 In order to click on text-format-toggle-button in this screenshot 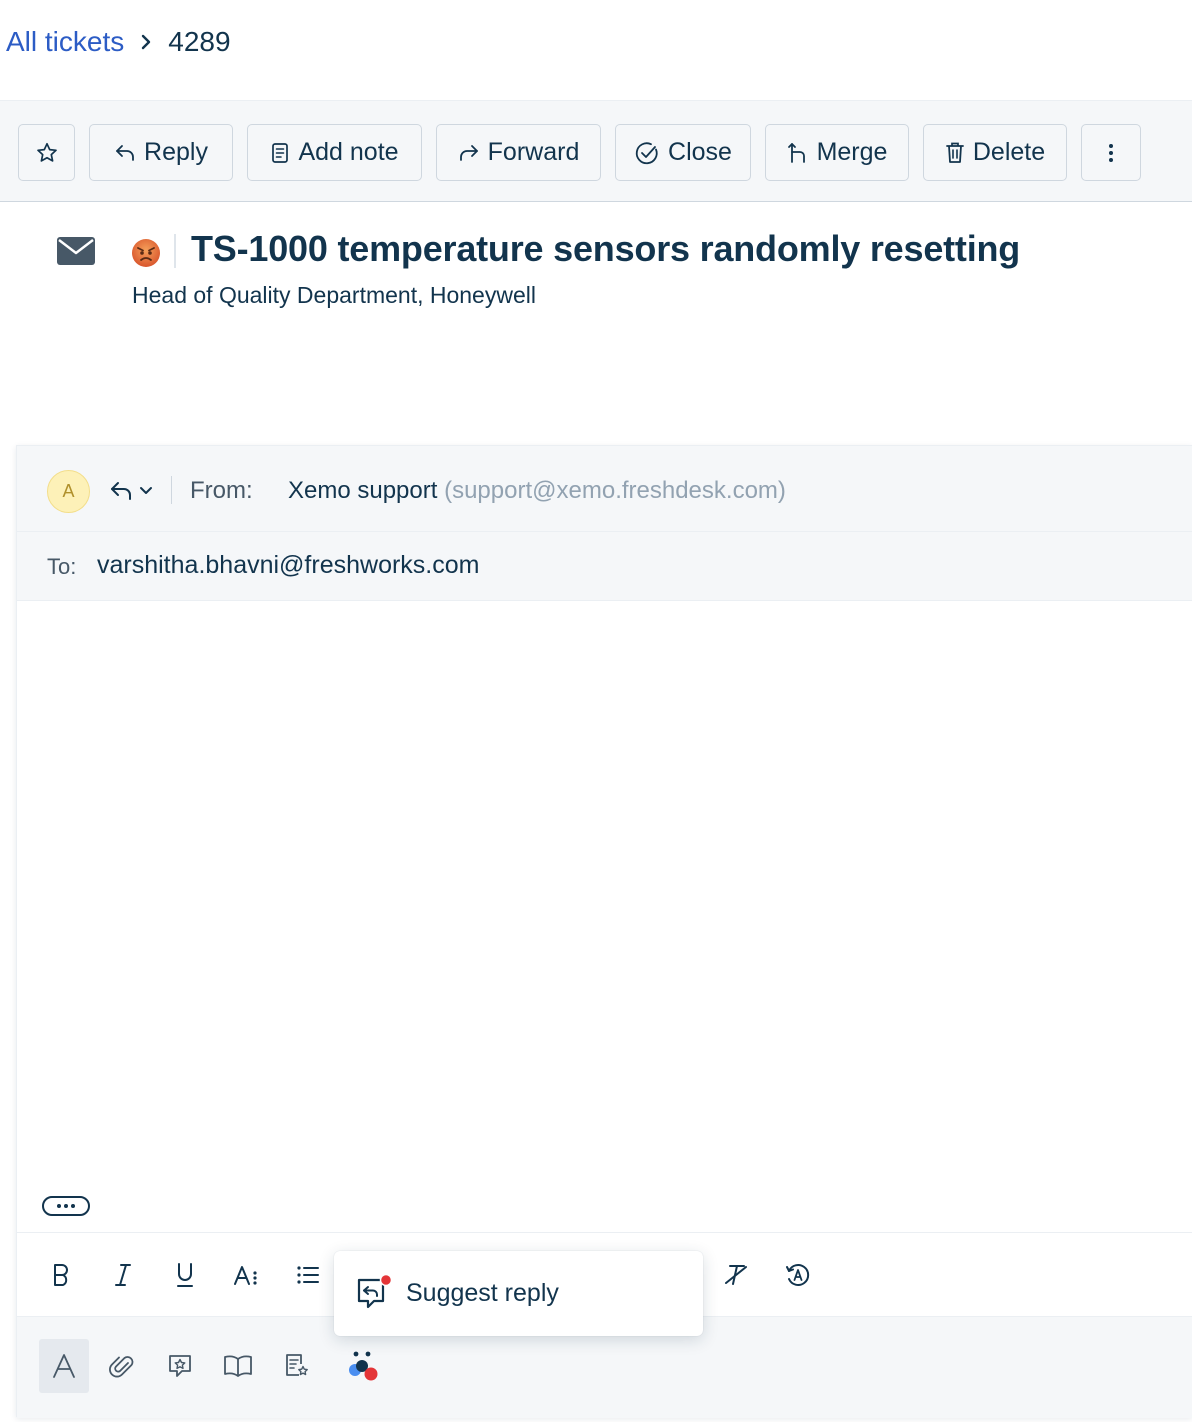, I will do `click(64, 1366)`.